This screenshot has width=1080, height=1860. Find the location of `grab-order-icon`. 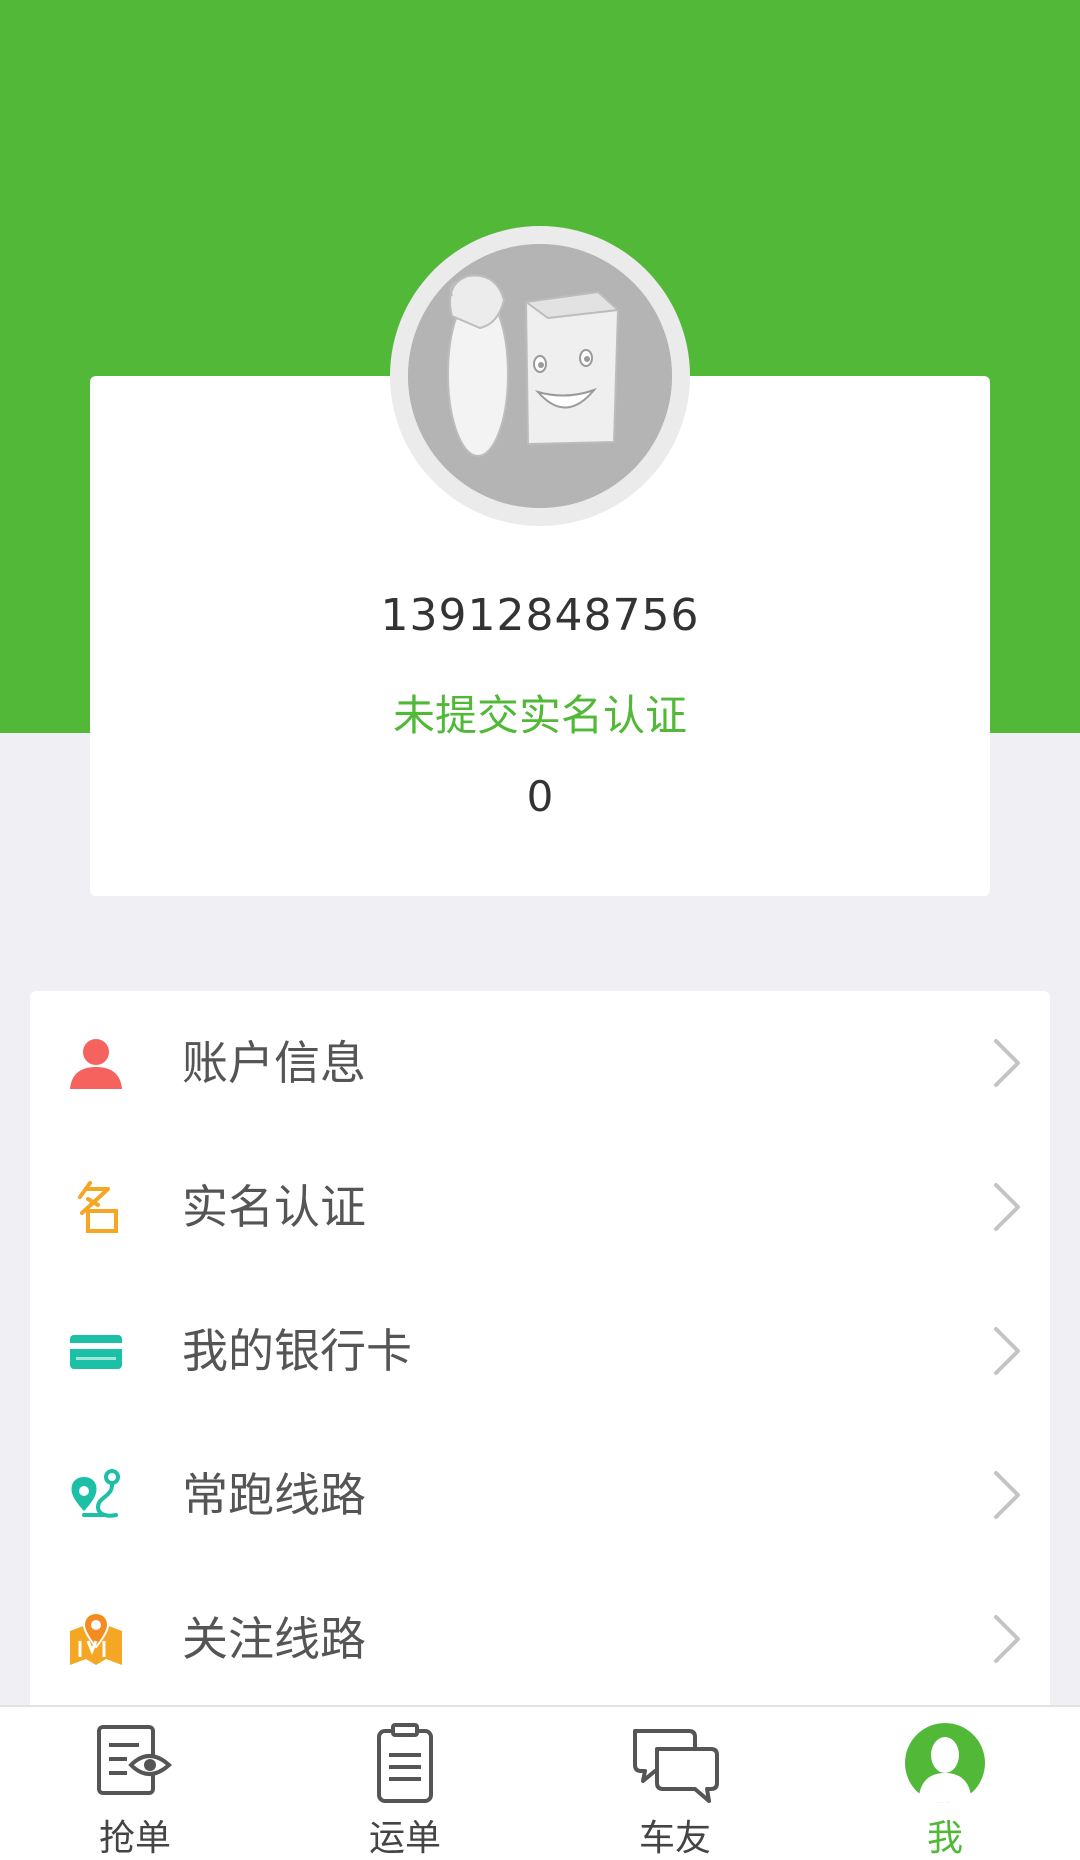

grab-order-icon is located at coordinates (135, 1763).